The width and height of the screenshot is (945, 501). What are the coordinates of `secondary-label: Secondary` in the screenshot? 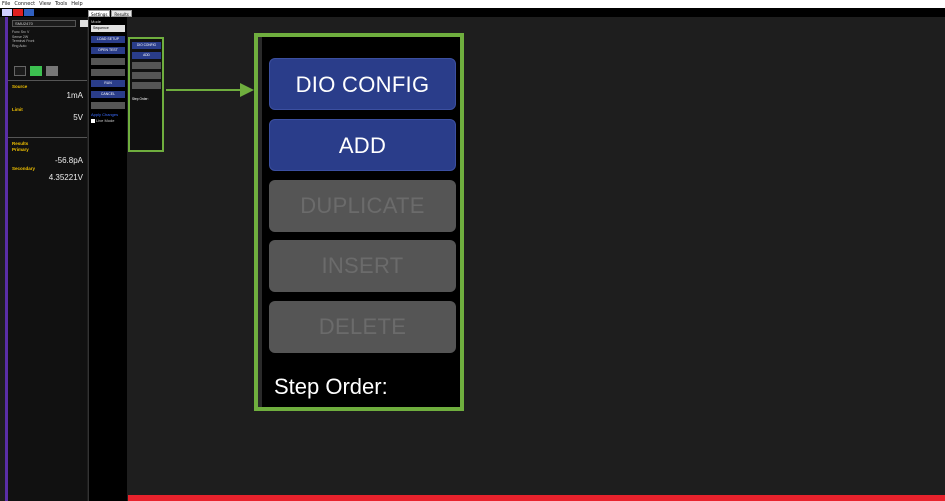 It's located at (24, 168).